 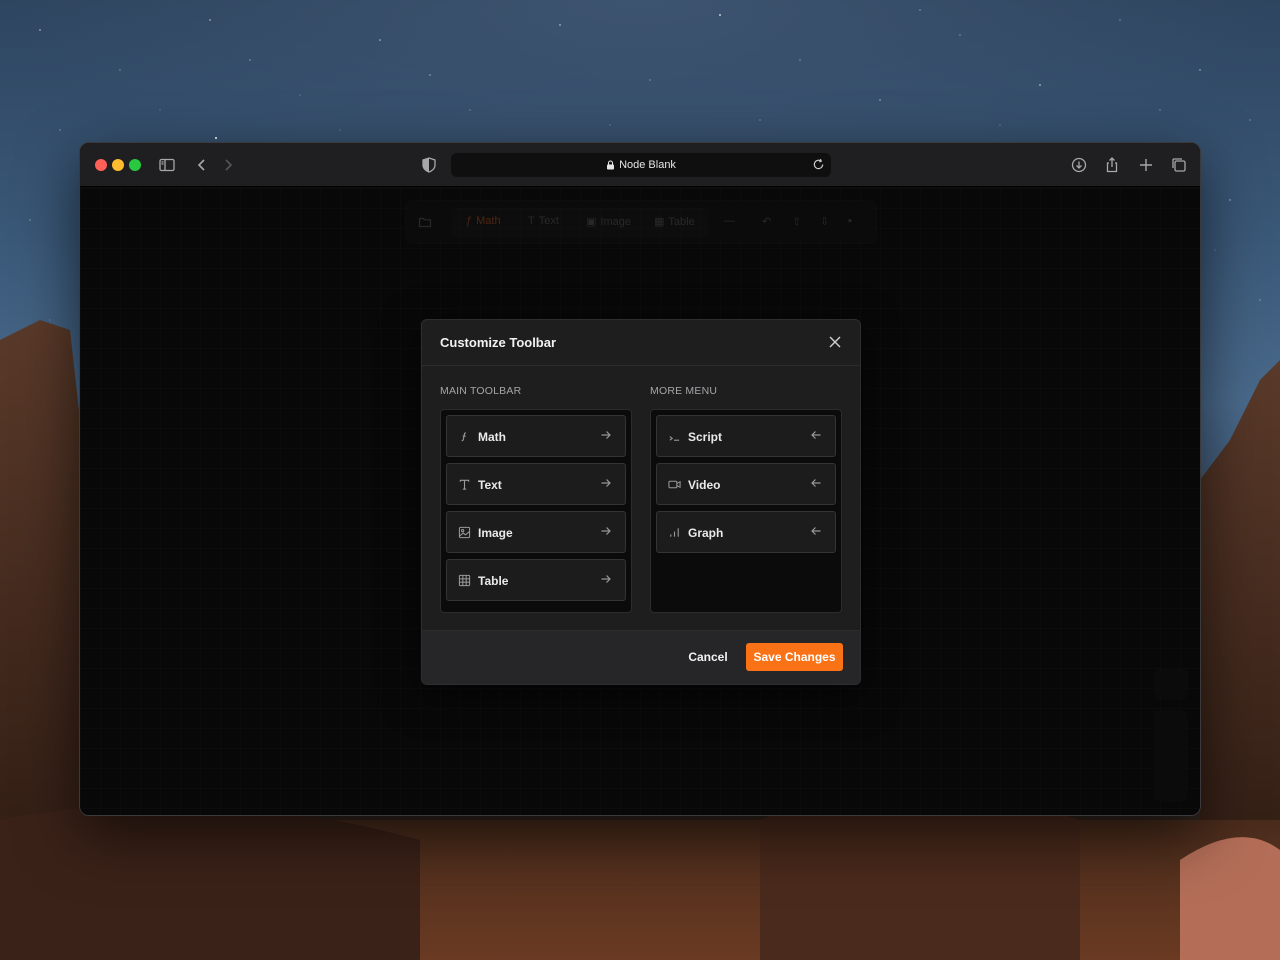 What do you see at coordinates (464, 580) in the screenshot?
I see `table-icon` at bounding box center [464, 580].